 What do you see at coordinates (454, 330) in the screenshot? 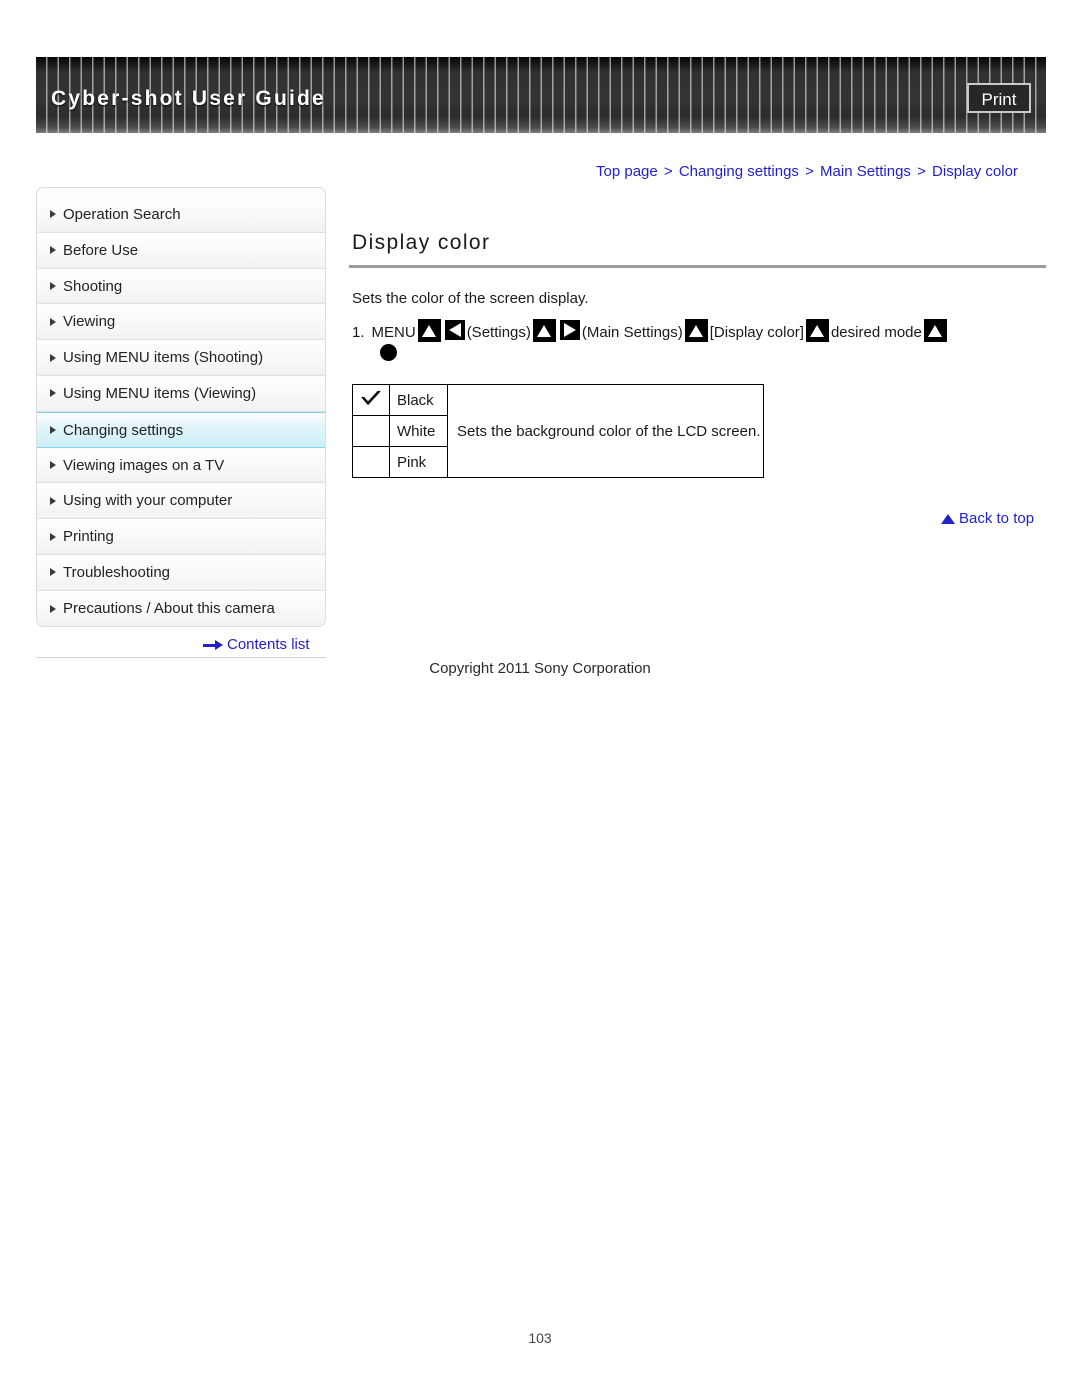
I see `control-left-button-icon` at bounding box center [454, 330].